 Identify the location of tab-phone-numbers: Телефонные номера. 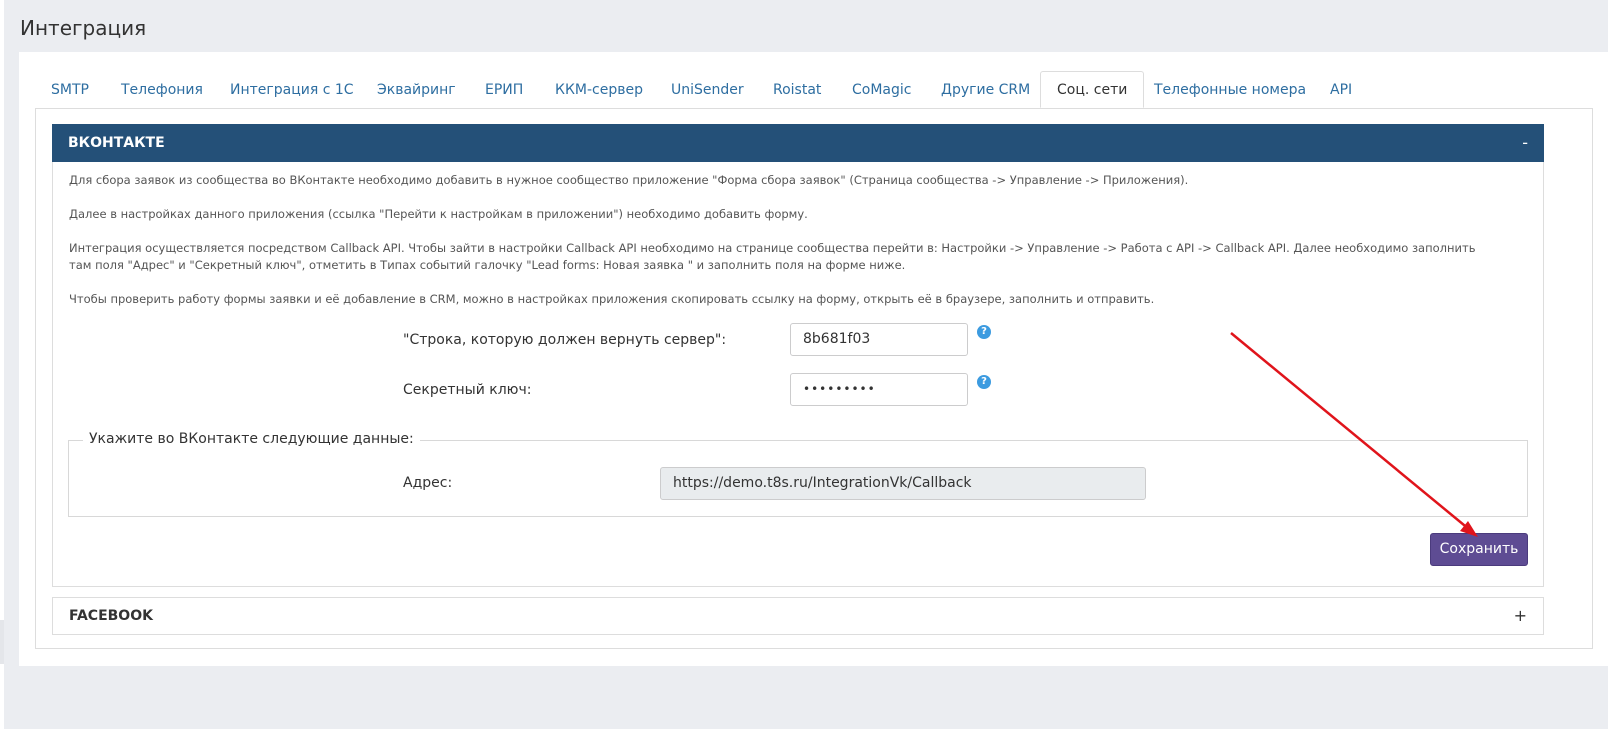
(1230, 89).